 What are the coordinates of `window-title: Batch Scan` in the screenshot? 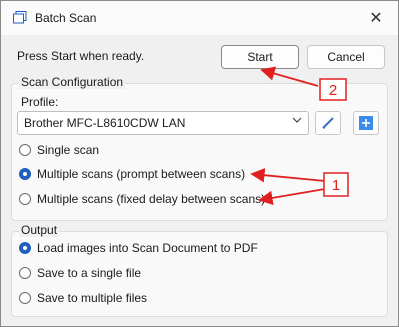 It's located at (66, 18).